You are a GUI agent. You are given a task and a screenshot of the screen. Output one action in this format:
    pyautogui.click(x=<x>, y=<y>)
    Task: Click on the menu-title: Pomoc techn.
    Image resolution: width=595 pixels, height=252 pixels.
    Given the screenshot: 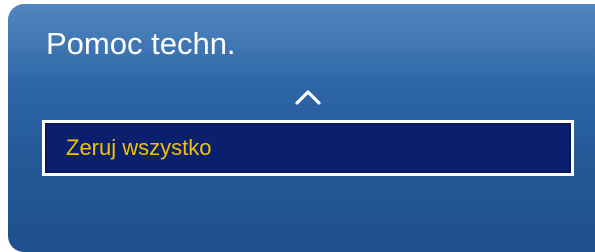 What is the action you would take?
    pyautogui.click(x=141, y=43)
    